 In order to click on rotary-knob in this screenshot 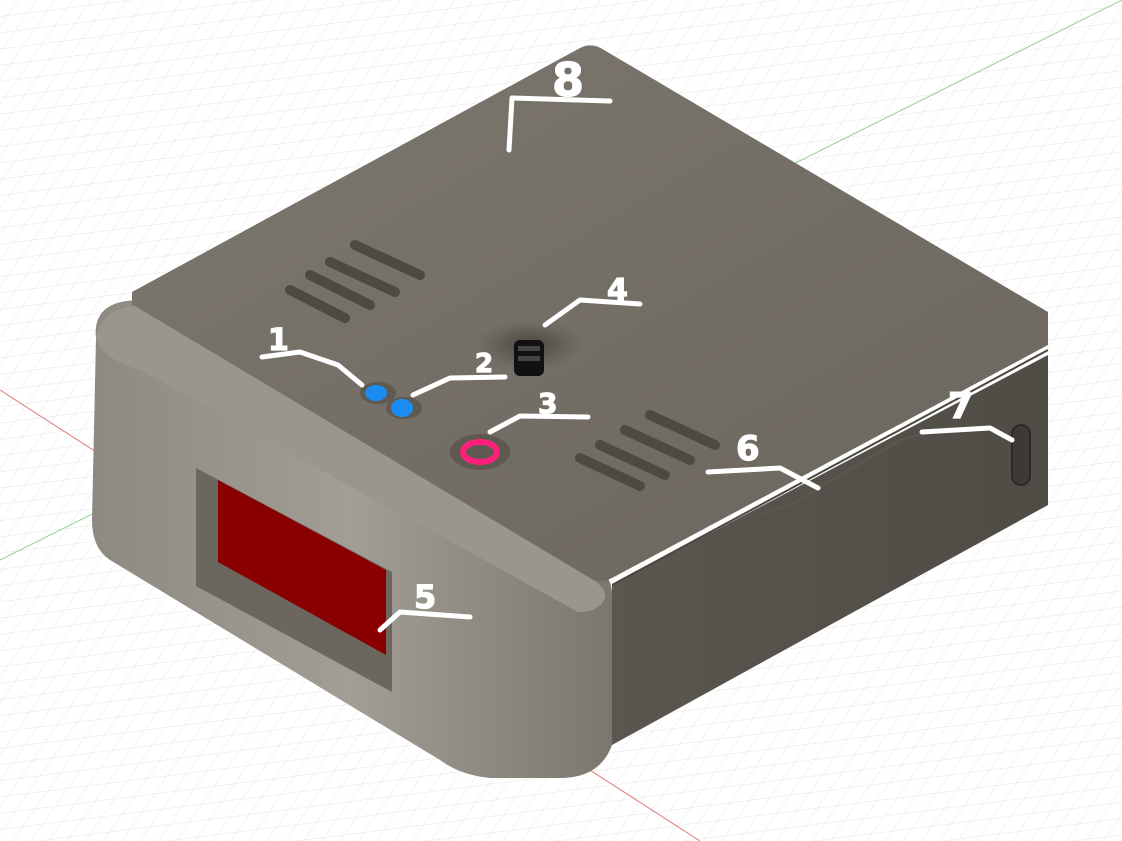, I will do `click(529, 358)`.